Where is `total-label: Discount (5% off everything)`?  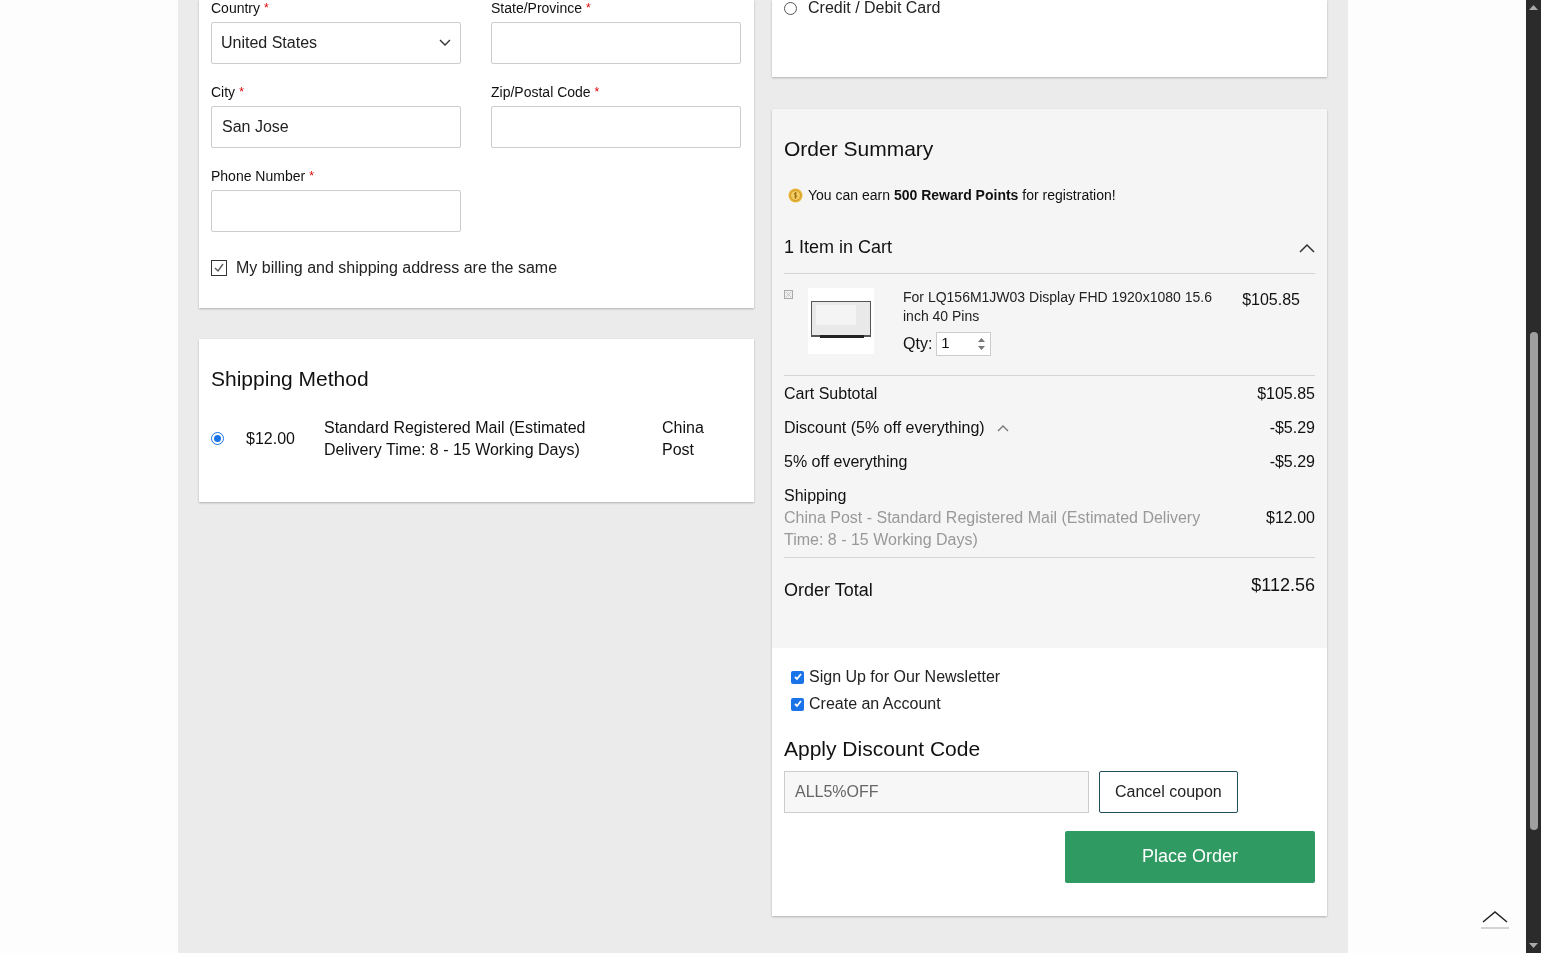
total-label: Discount (5% off everything) is located at coordinates (884, 427).